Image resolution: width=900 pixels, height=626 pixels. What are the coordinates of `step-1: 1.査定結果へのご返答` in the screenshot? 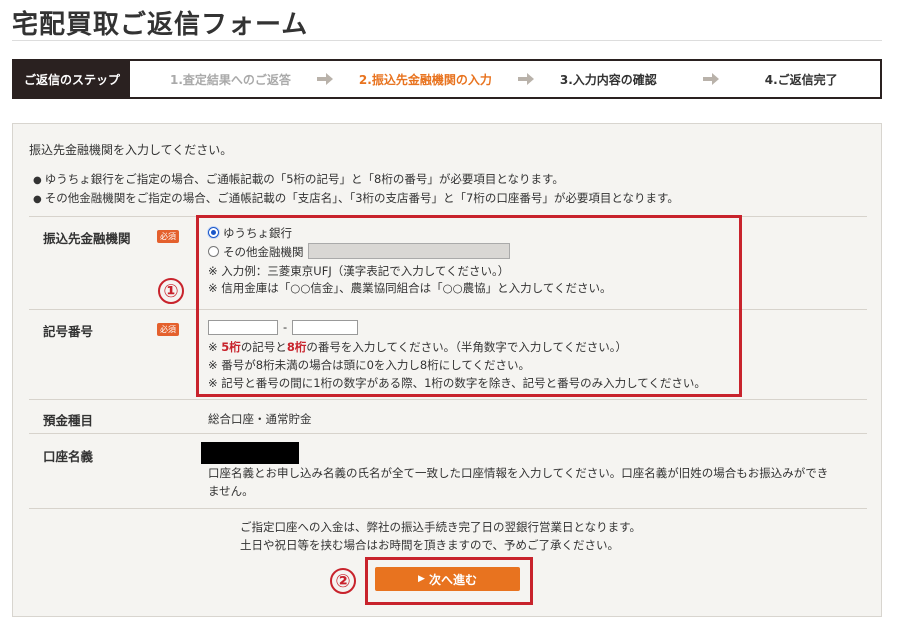 It's located at (230, 79).